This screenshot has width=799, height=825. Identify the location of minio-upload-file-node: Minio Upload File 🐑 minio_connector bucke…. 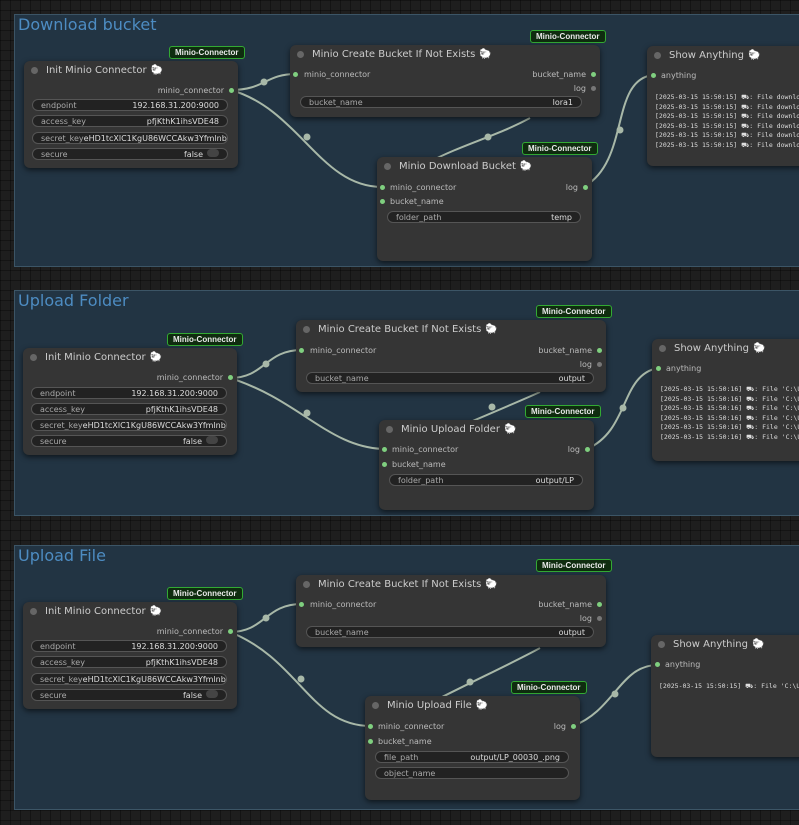
(472, 748).